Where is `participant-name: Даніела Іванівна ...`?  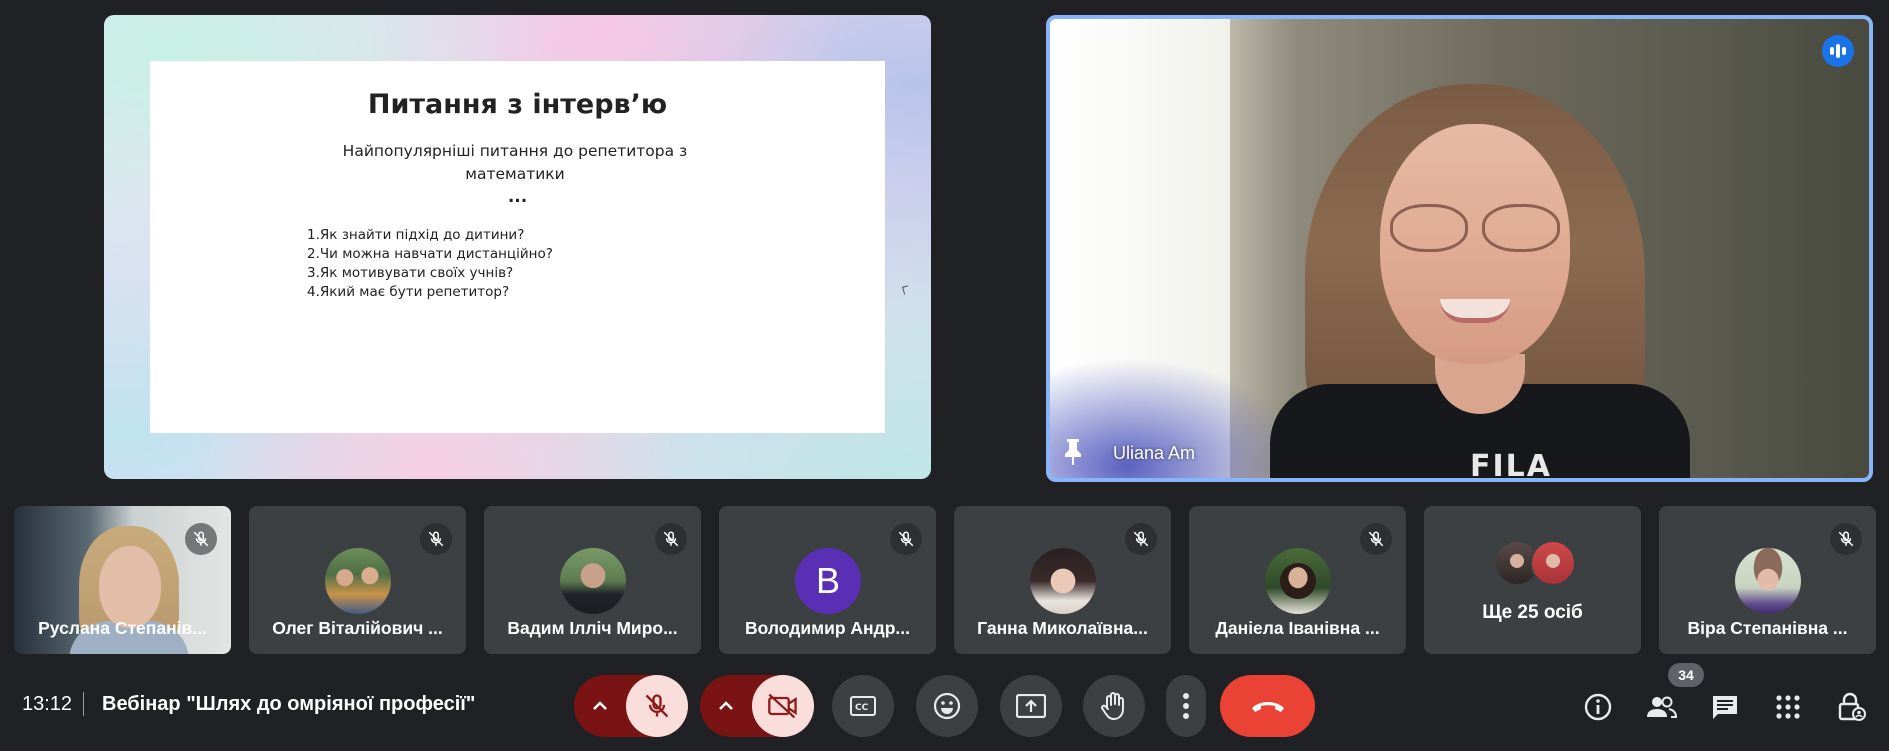 participant-name: Даніела Іванівна ... is located at coordinates (1297, 628).